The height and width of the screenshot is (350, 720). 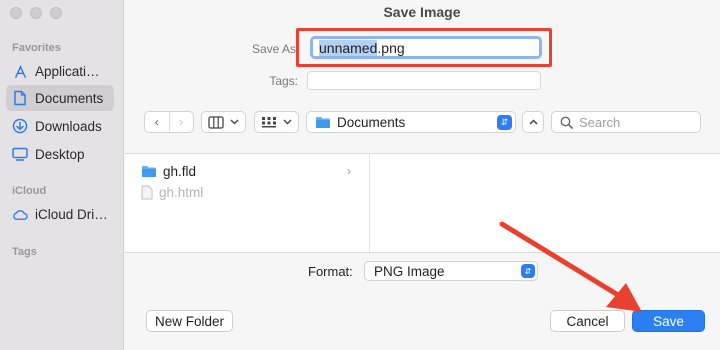 I want to click on group-by-button, so click(x=276, y=122).